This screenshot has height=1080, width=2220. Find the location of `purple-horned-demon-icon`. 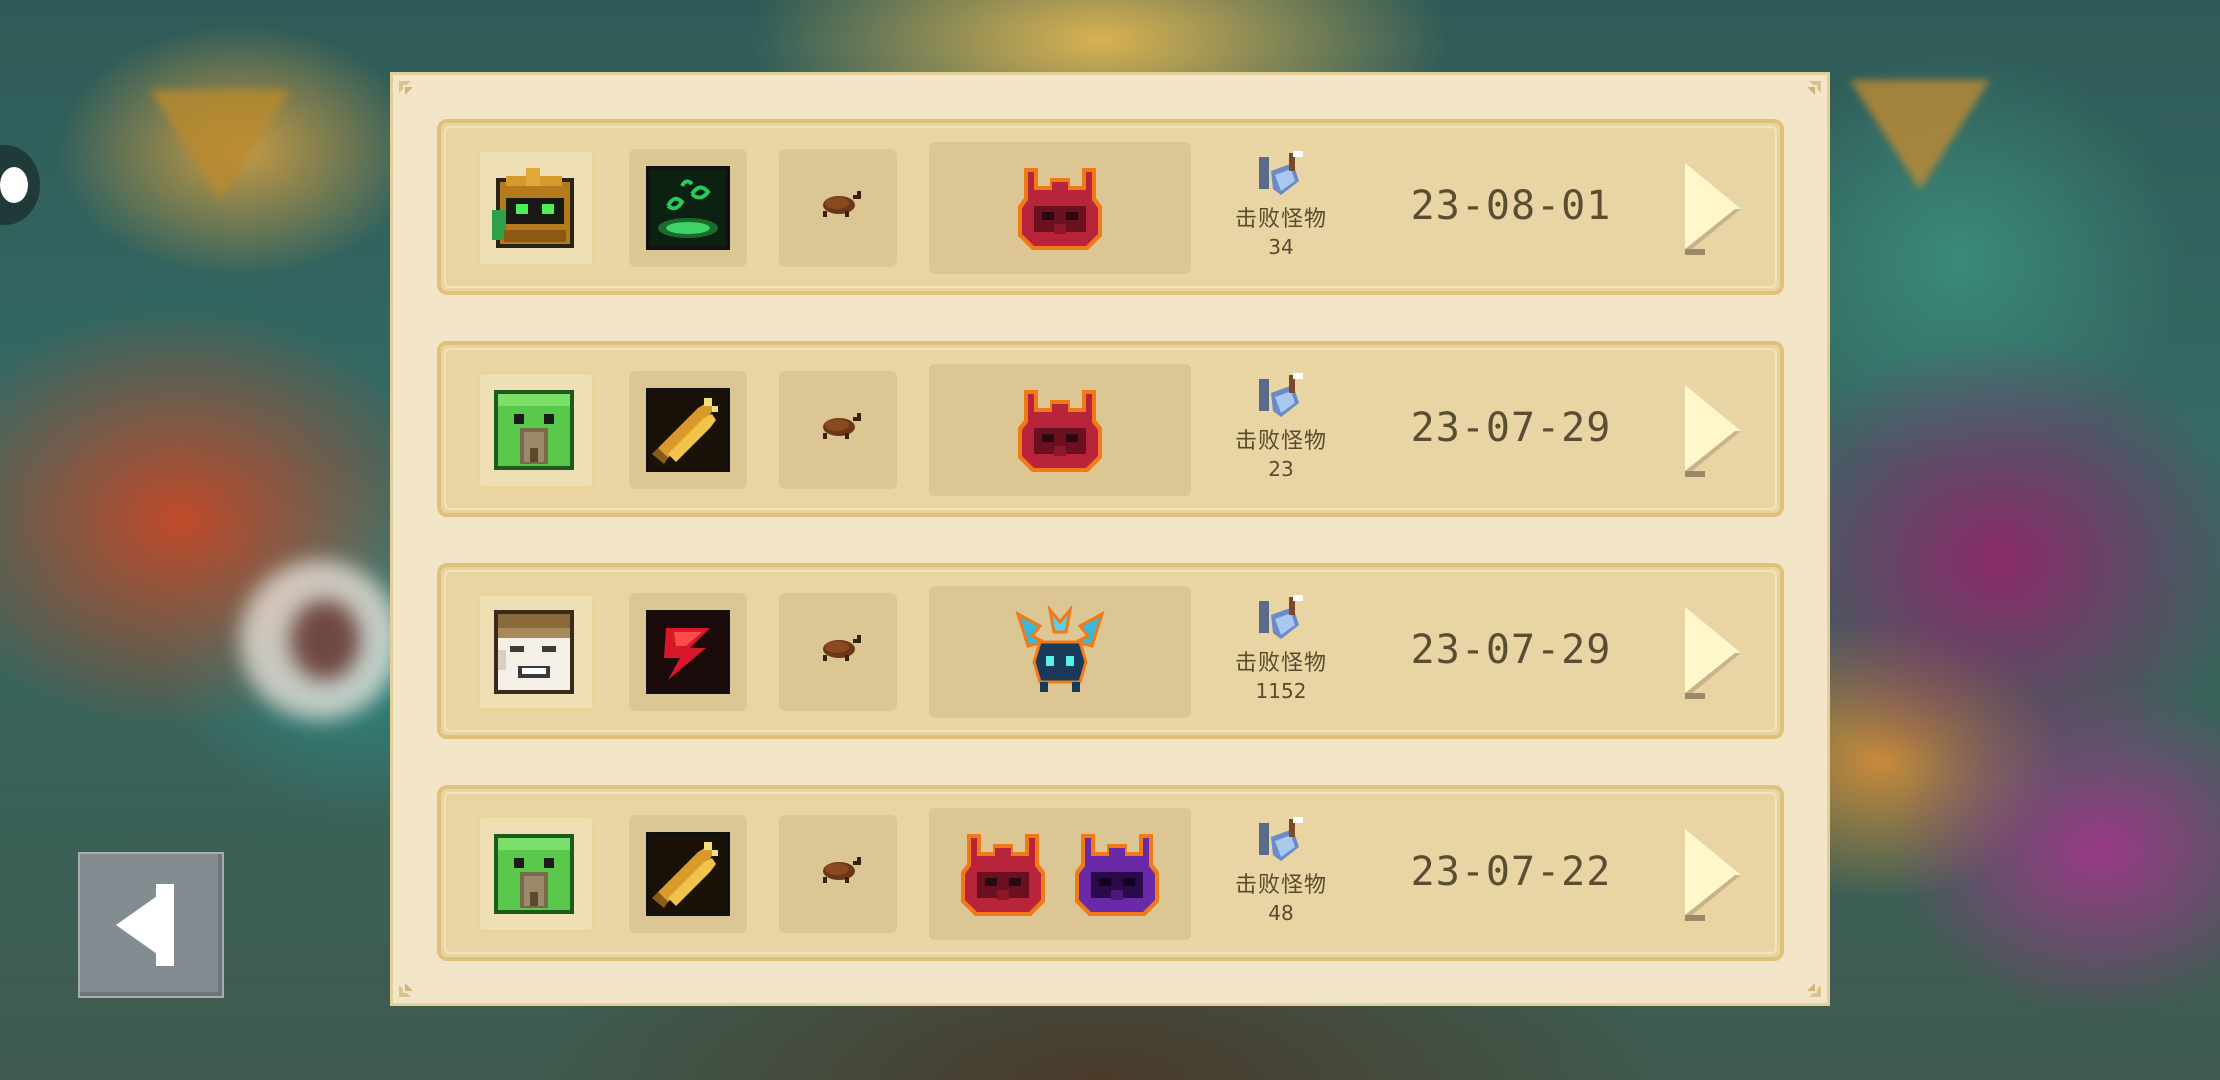

purple-horned-demon-icon is located at coordinates (1117, 875).